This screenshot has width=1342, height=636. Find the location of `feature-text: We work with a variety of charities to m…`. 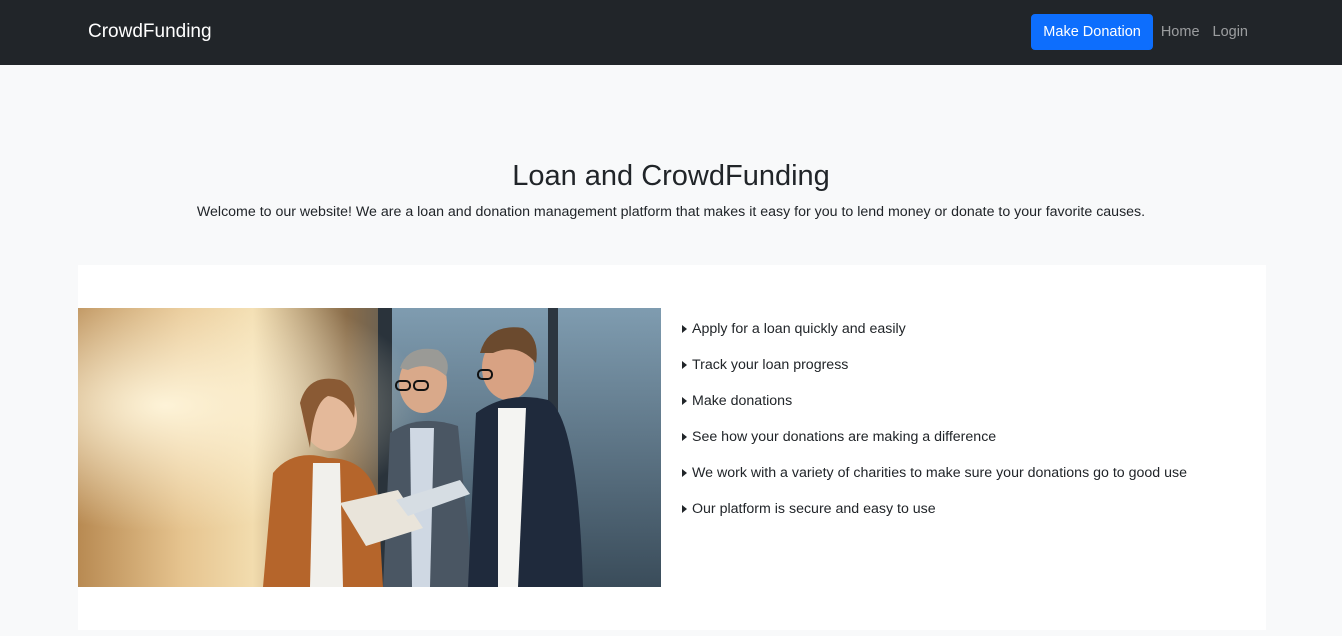

feature-text: We work with a variety of charities to m… is located at coordinates (939, 473).